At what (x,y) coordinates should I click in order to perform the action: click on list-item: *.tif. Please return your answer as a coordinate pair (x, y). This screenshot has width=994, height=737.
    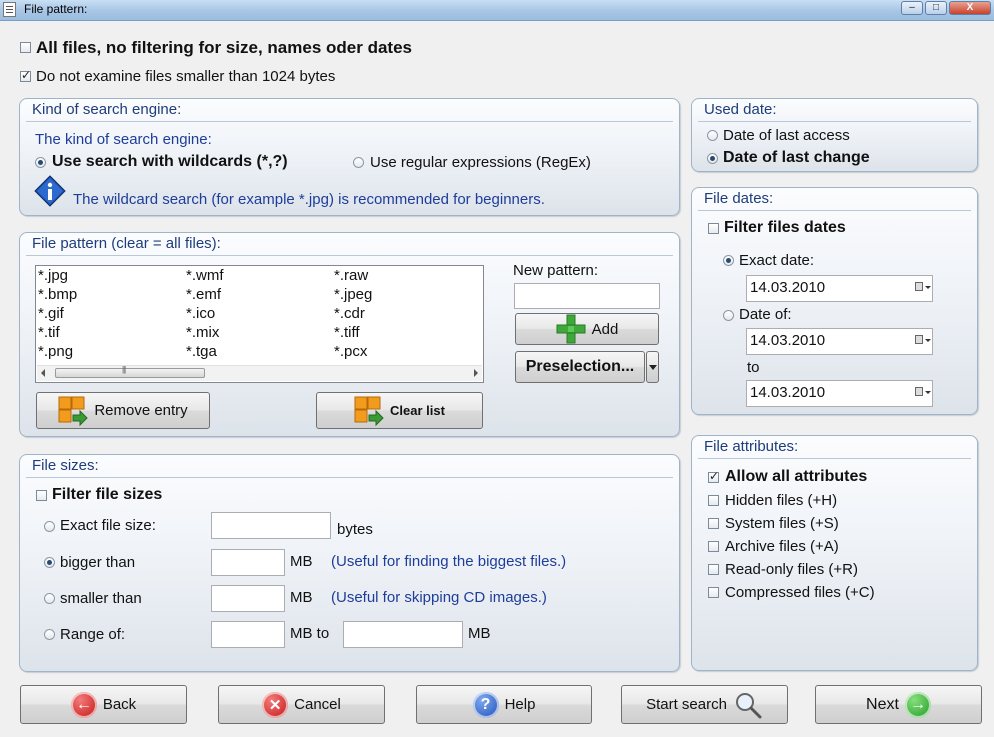
    Looking at the image, I should click on (49, 332).